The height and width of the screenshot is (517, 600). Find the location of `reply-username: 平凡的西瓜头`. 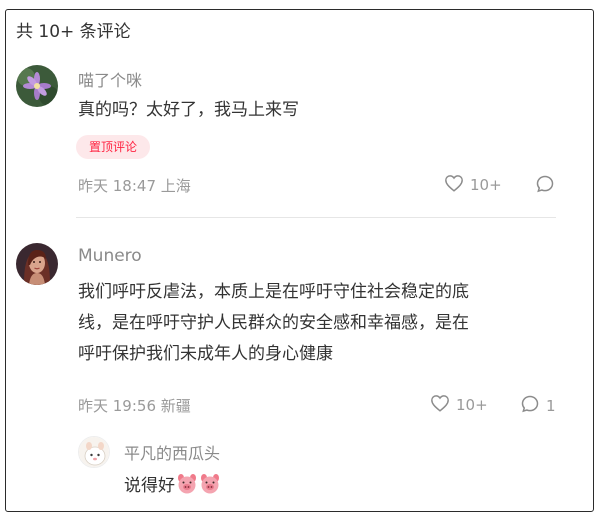

reply-username: 平凡的西瓜头 is located at coordinates (172, 452).